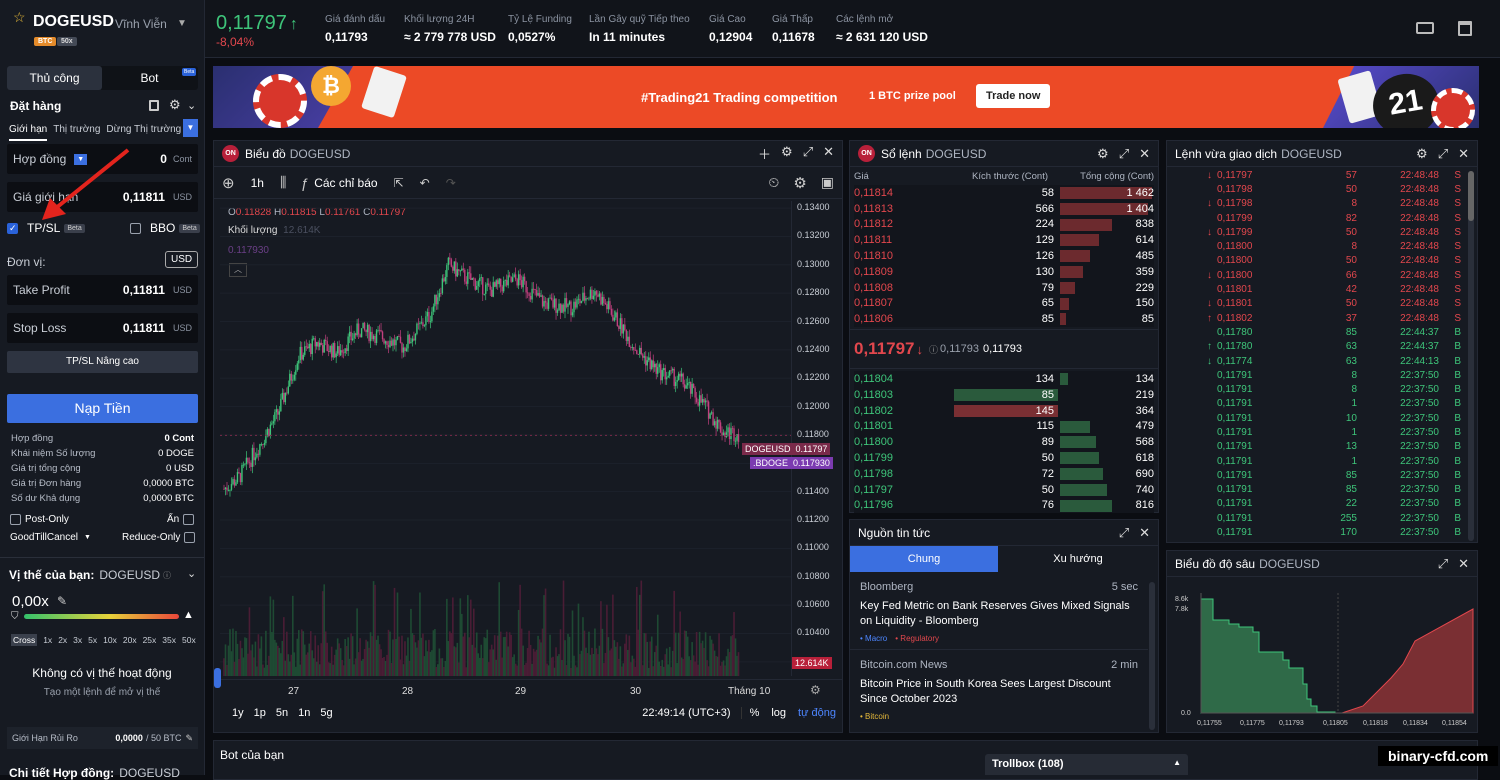 The height and width of the screenshot is (780, 1500). Describe the element at coordinates (451, 183) in the screenshot. I see `redo-icon: ↷` at that location.